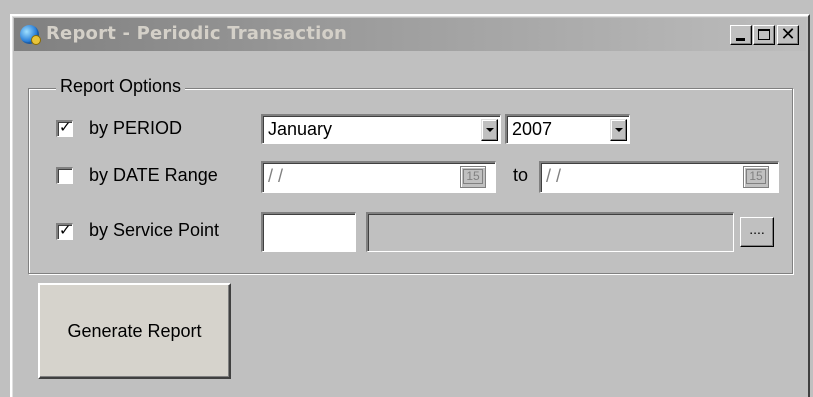 This screenshot has width=813, height=397. What do you see at coordinates (136, 128) in the screenshot?
I see `by-period-label: by PERIOD` at bounding box center [136, 128].